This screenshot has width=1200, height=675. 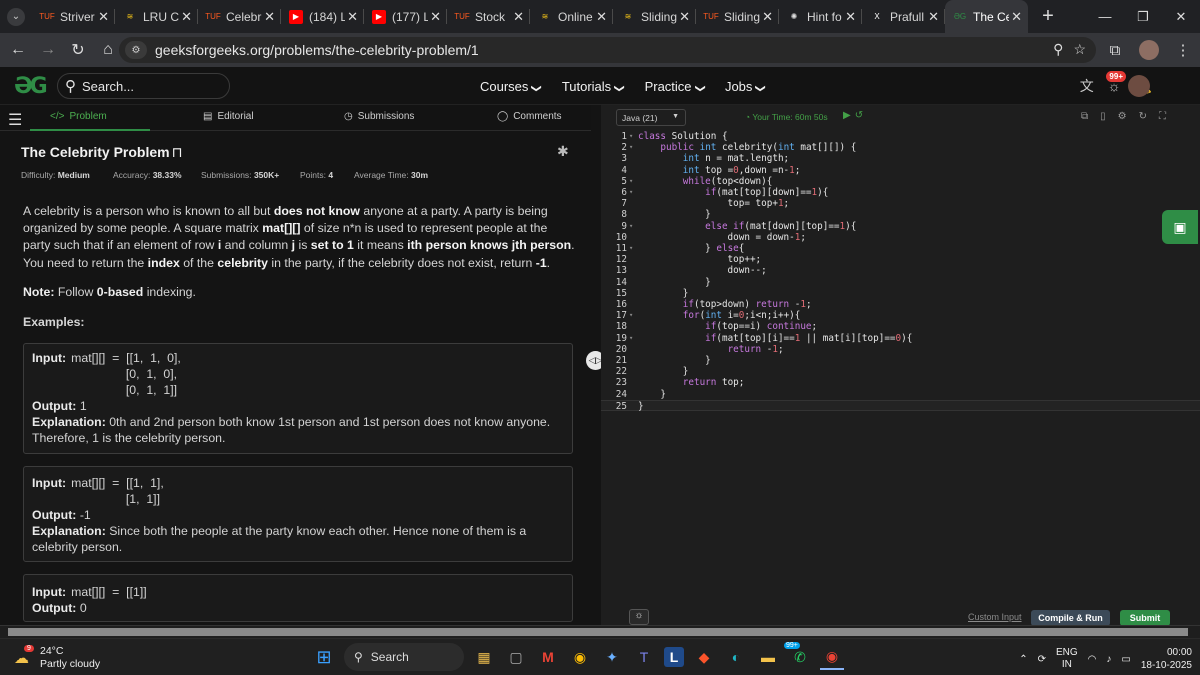 I want to click on translate-icon: 文, so click(x=1087, y=86).